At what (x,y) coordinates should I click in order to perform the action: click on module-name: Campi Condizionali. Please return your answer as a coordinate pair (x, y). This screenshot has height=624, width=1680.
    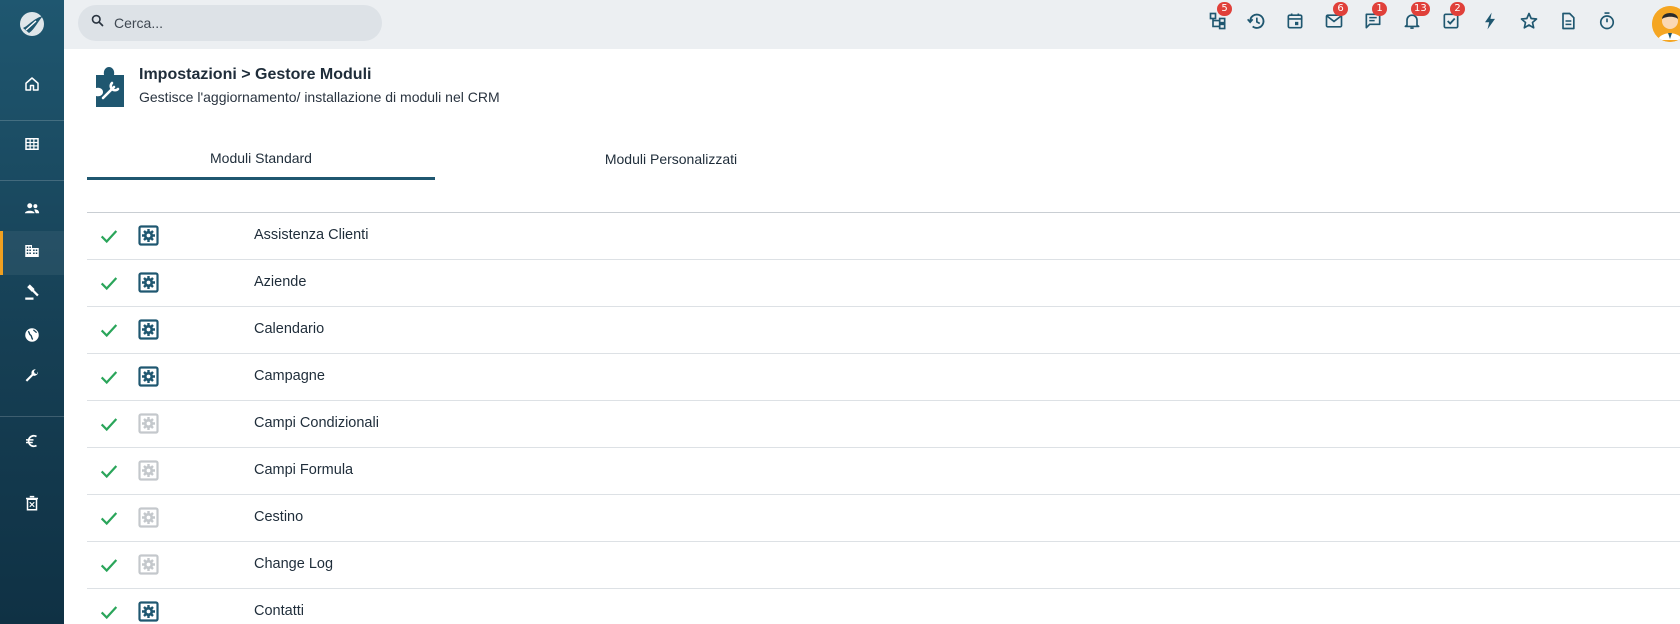
    Looking at the image, I should click on (316, 423).